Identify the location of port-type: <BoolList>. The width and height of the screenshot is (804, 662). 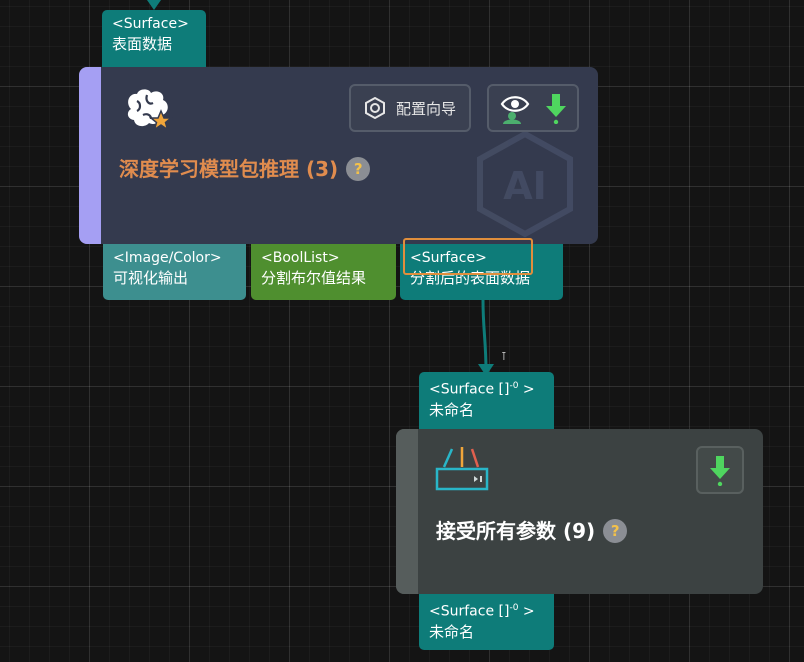
(300, 258).